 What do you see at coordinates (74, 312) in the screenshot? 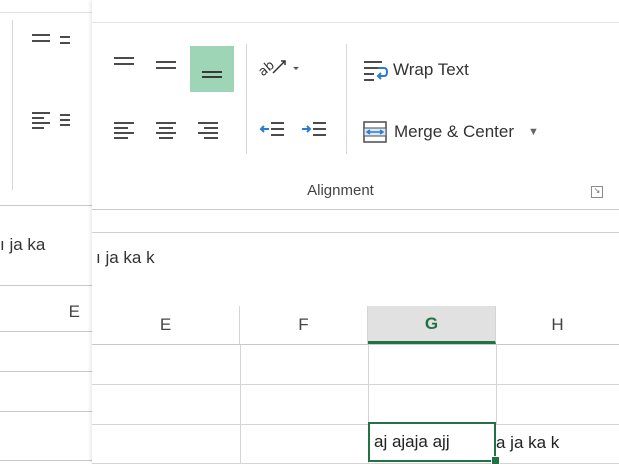
I see `background-column-header-e: E` at bounding box center [74, 312].